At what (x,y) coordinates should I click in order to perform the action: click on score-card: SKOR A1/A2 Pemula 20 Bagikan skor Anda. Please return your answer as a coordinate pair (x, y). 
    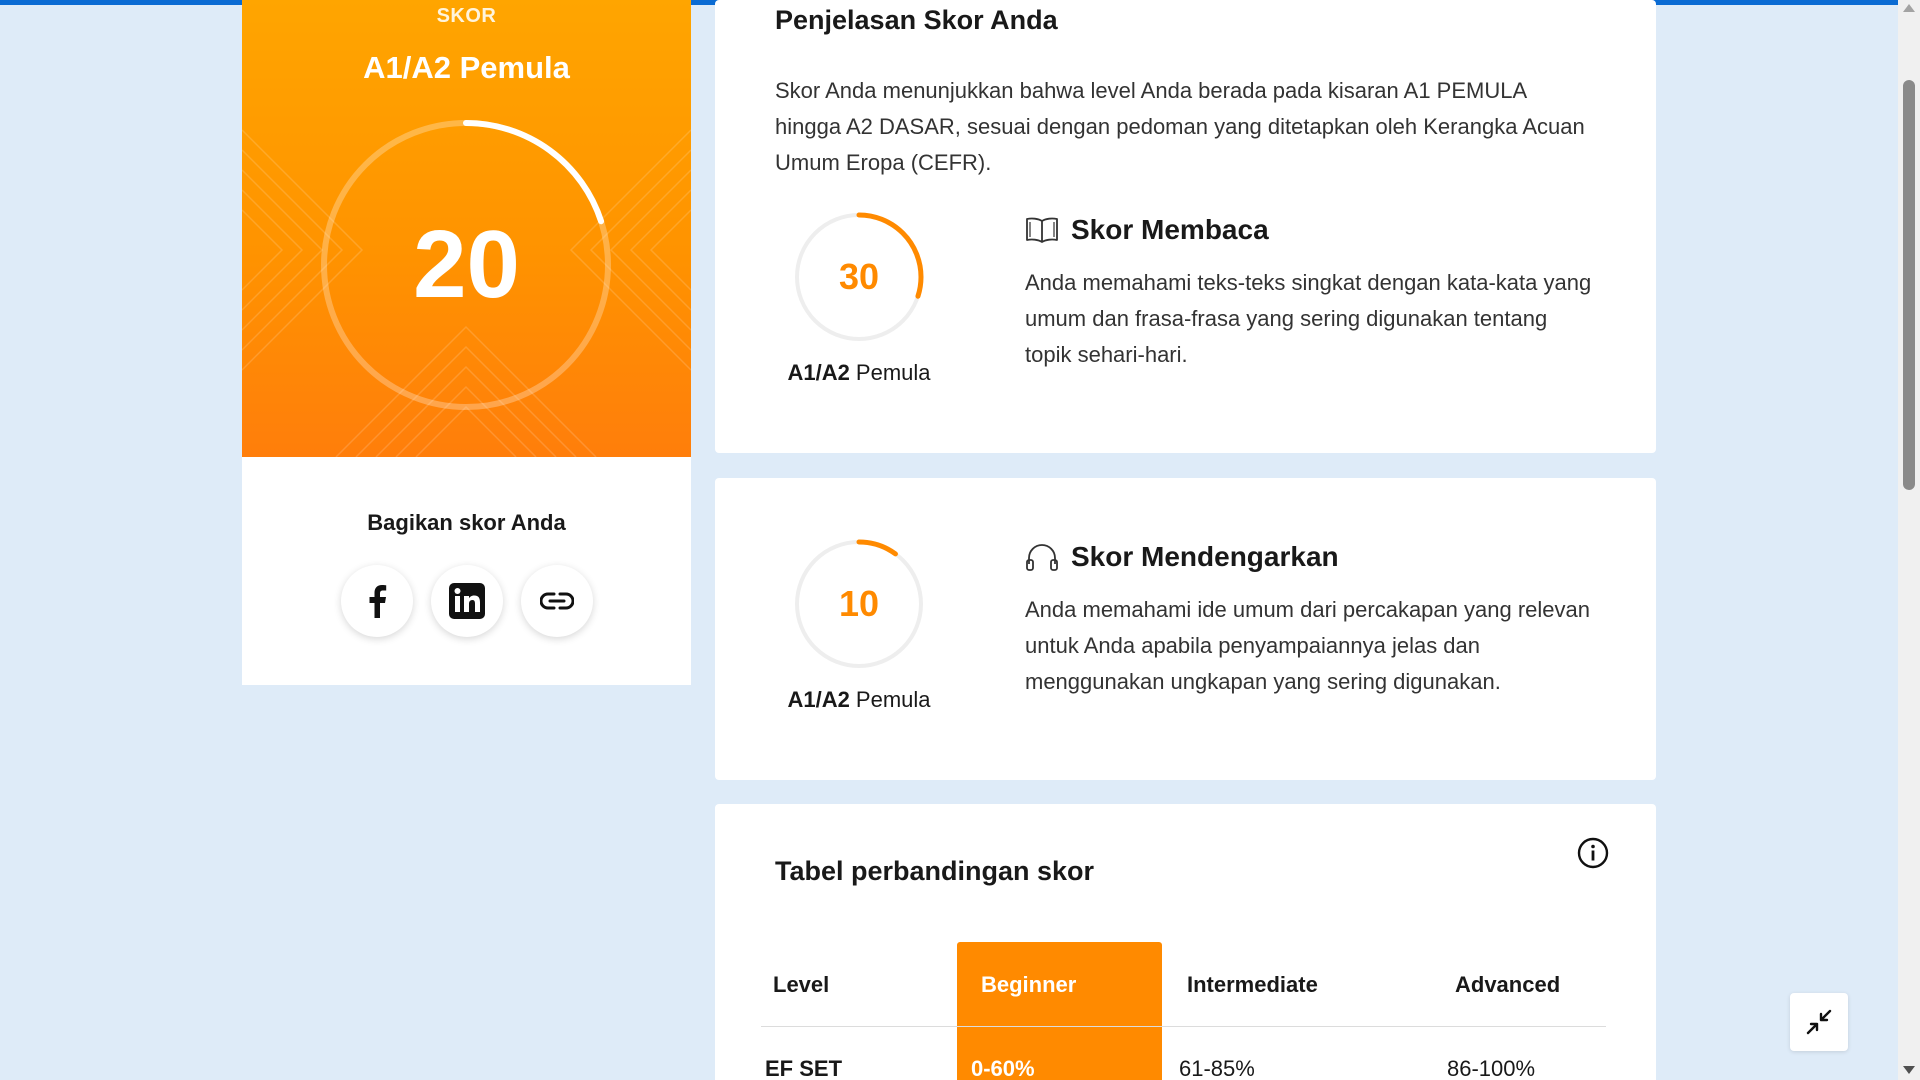
    Looking at the image, I should click on (466, 342).